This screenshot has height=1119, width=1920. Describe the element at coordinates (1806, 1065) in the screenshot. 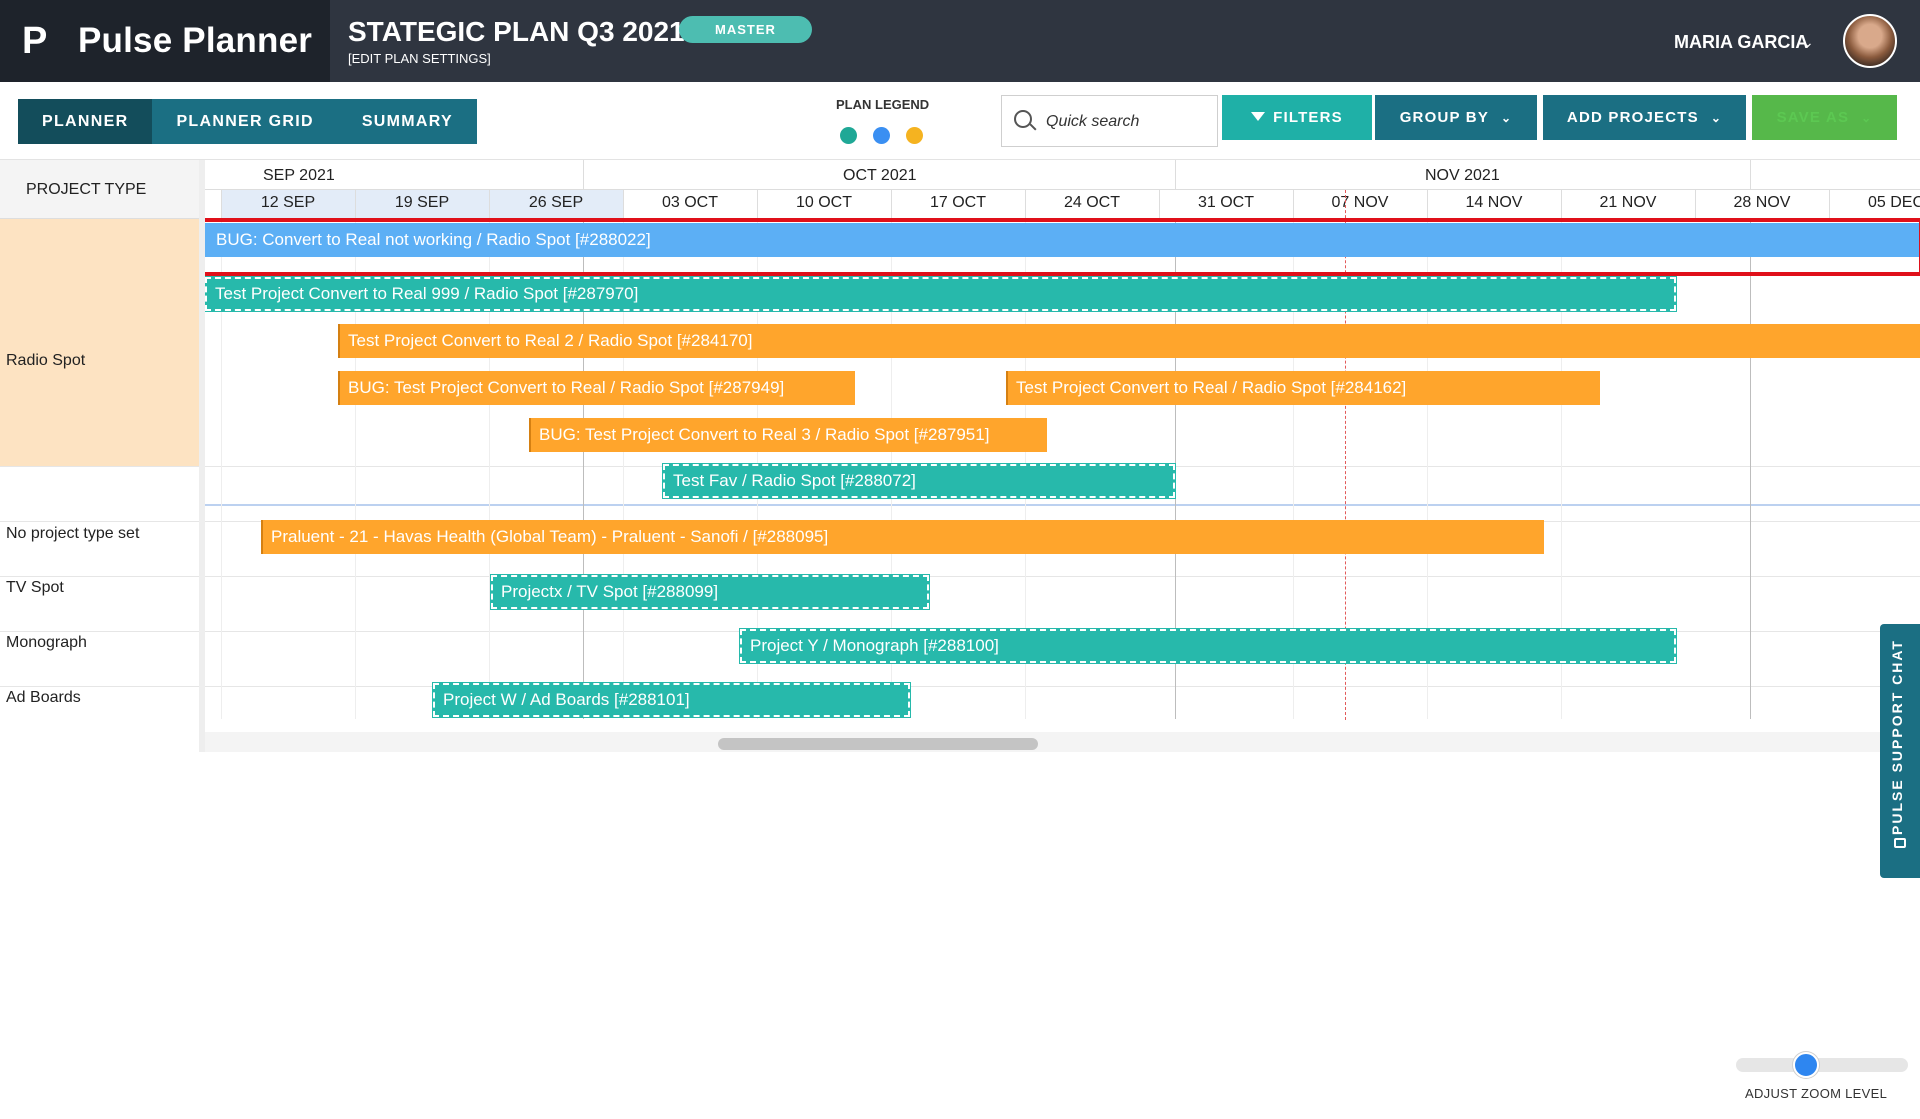

I see `zoom-slider-handle` at that location.